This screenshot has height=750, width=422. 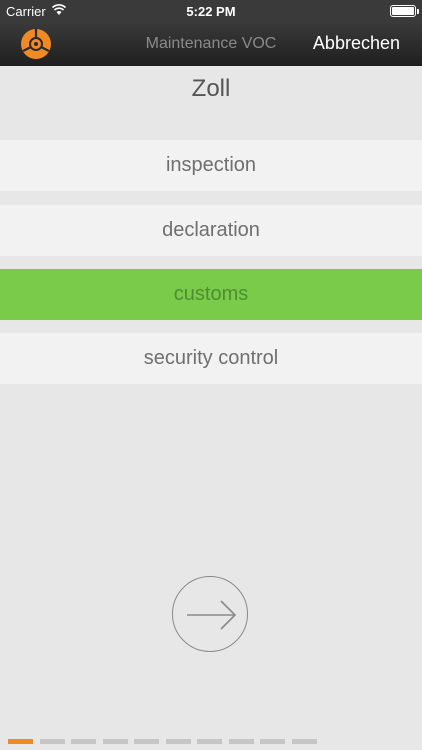 I want to click on next-button, so click(x=210, y=614).